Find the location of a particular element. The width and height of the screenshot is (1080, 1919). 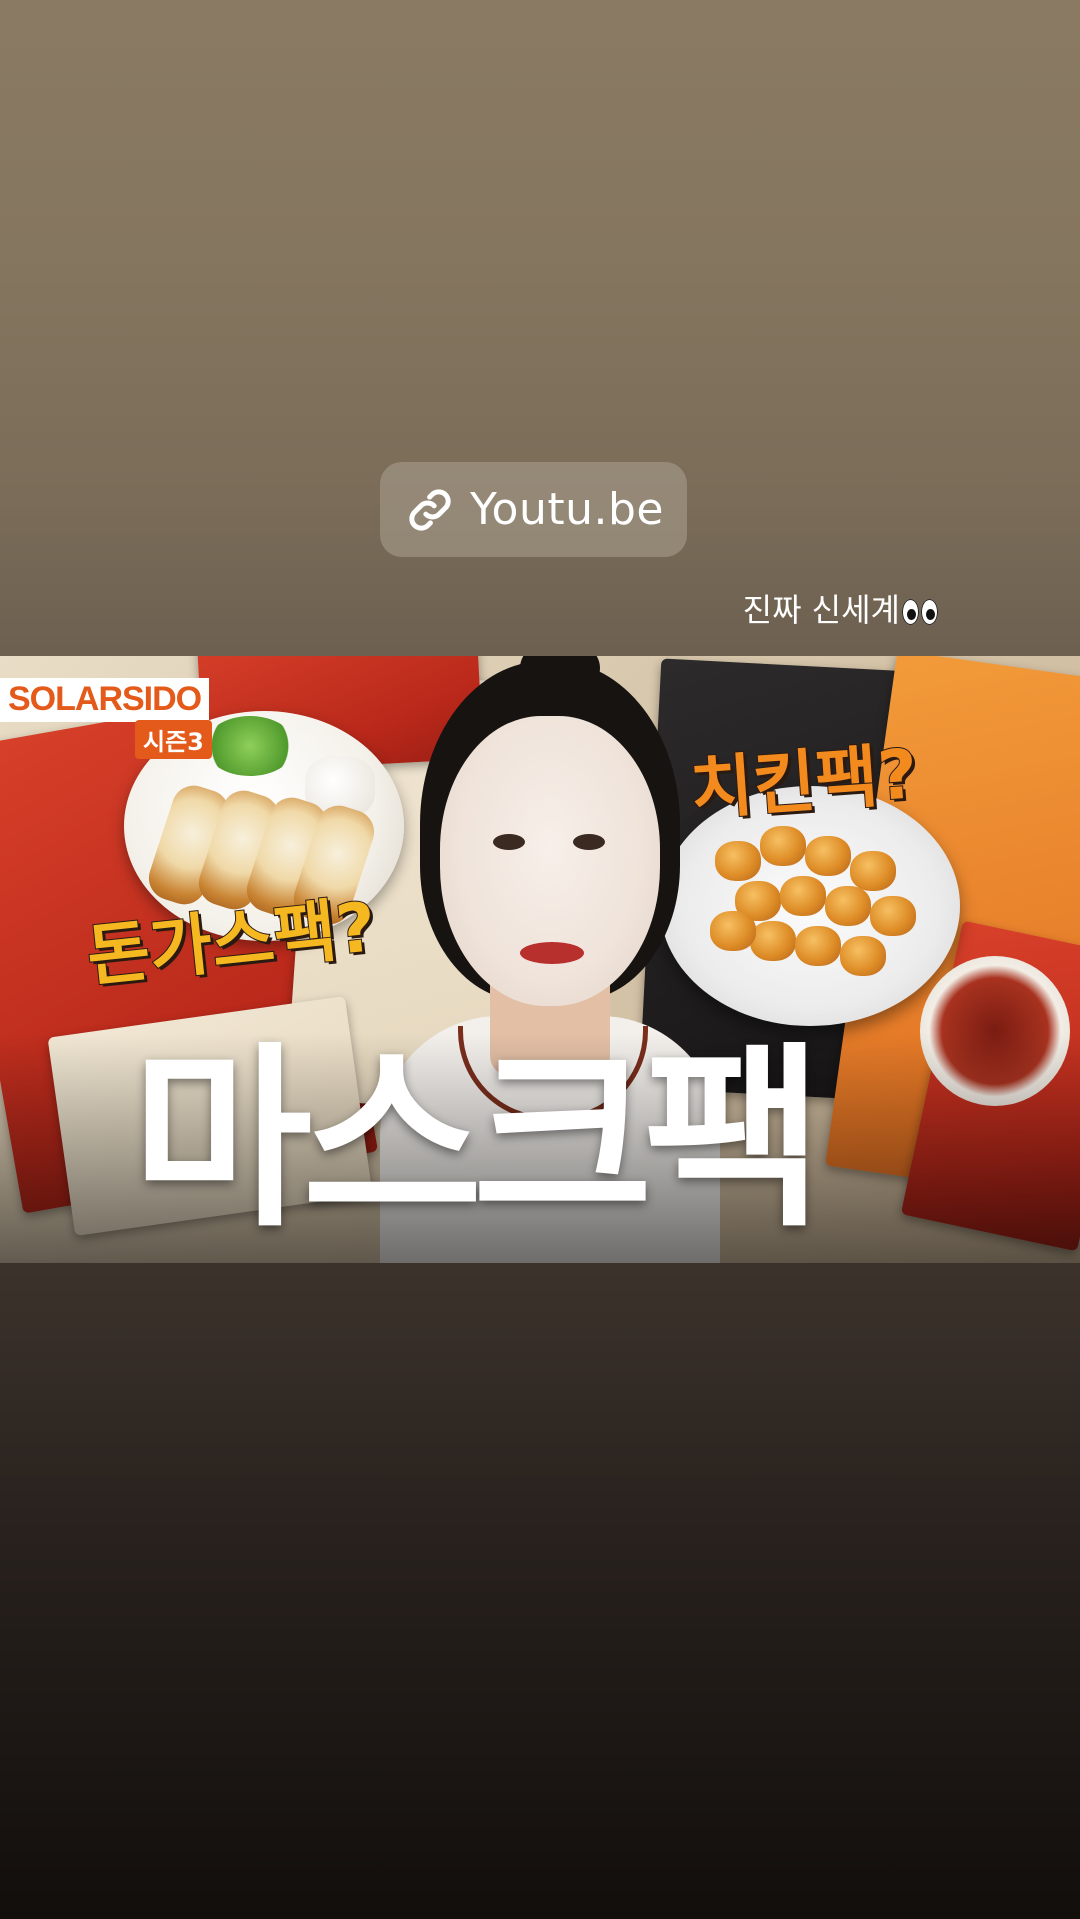

story-caption: 진짜 신세계 is located at coordinates (840, 608).